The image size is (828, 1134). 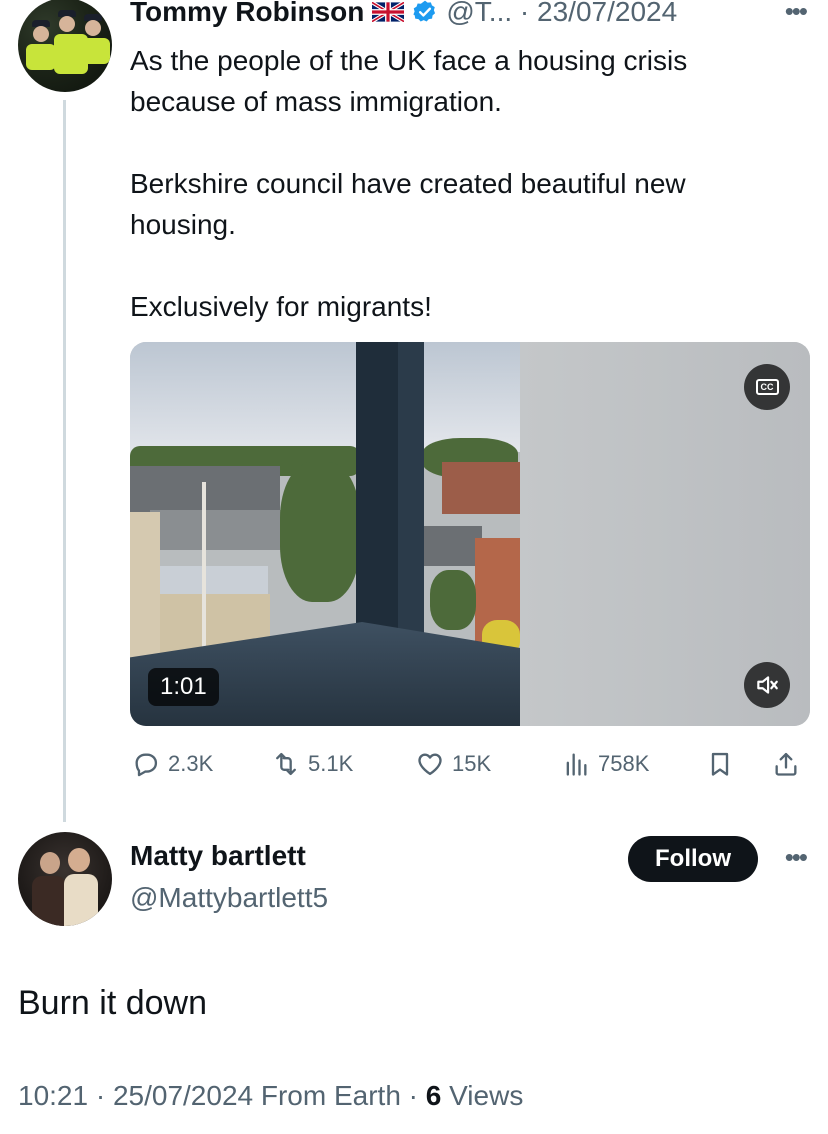 I want to click on reply-metadata: 10:21 · 25/07/2024 From Earth · 6 Views, so click(x=270, y=1096).